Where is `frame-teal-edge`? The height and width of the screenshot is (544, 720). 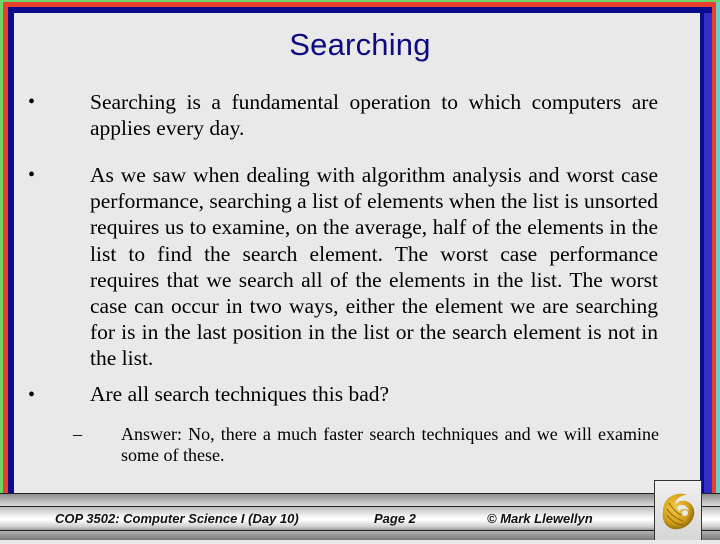
frame-teal-edge is located at coordinates (718, 271).